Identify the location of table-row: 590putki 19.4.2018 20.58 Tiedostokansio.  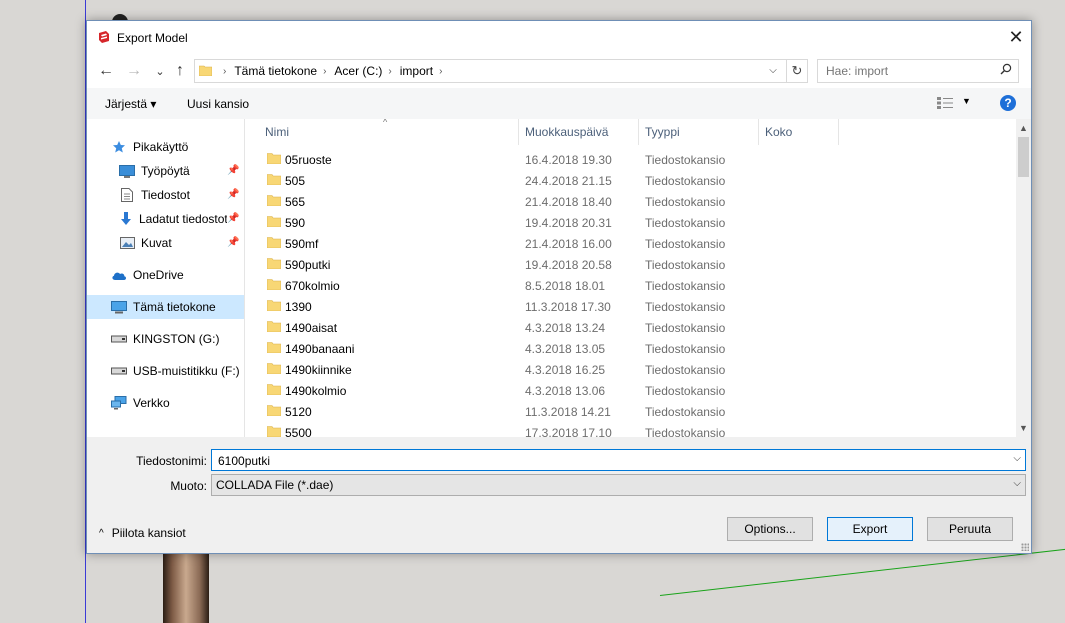
(630, 264).